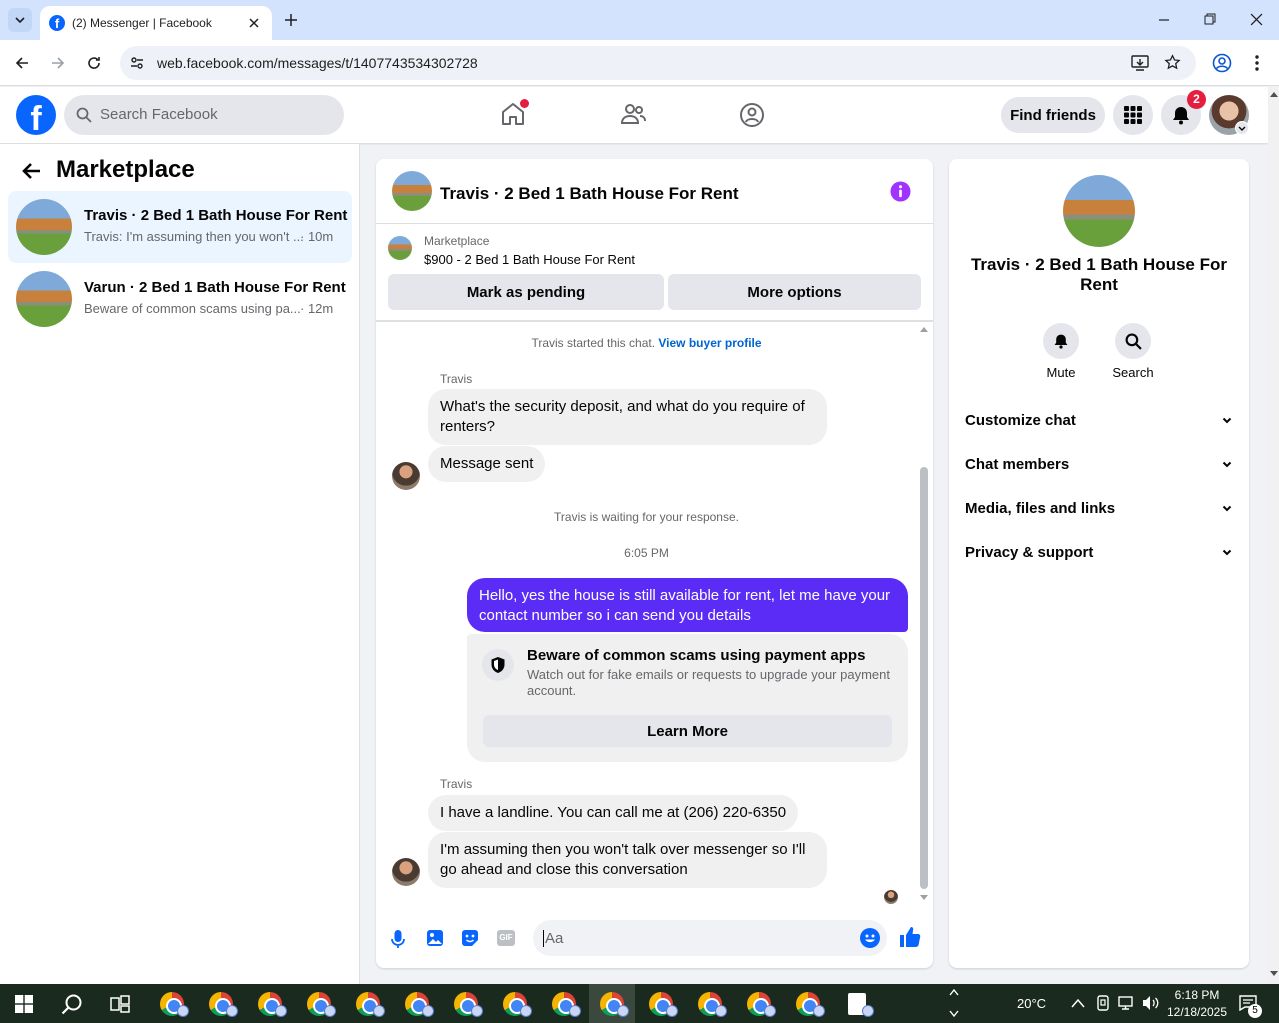 This screenshot has width=1279, height=1023. What do you see at coordinates (400, 248) in the screenshot?
I see `listing-thumbnail` at bounding box center [400, 248].